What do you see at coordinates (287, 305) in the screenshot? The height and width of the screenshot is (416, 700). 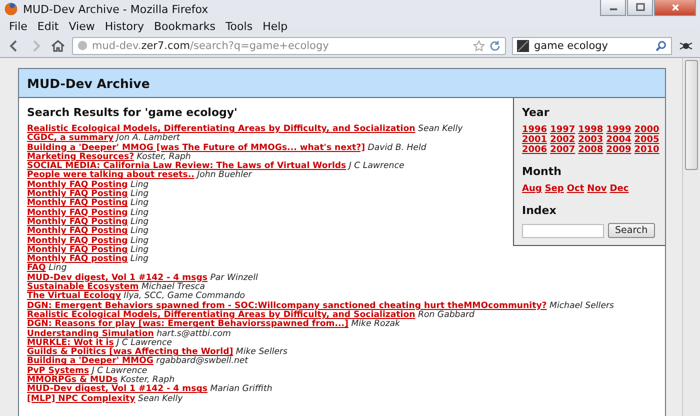 I see `result-link: DGN: Emergent Behaviors spawned from - SOC:Willcompany sanctioned cheating hurt theMMOcommunity?` at bounding box center [287, 305].